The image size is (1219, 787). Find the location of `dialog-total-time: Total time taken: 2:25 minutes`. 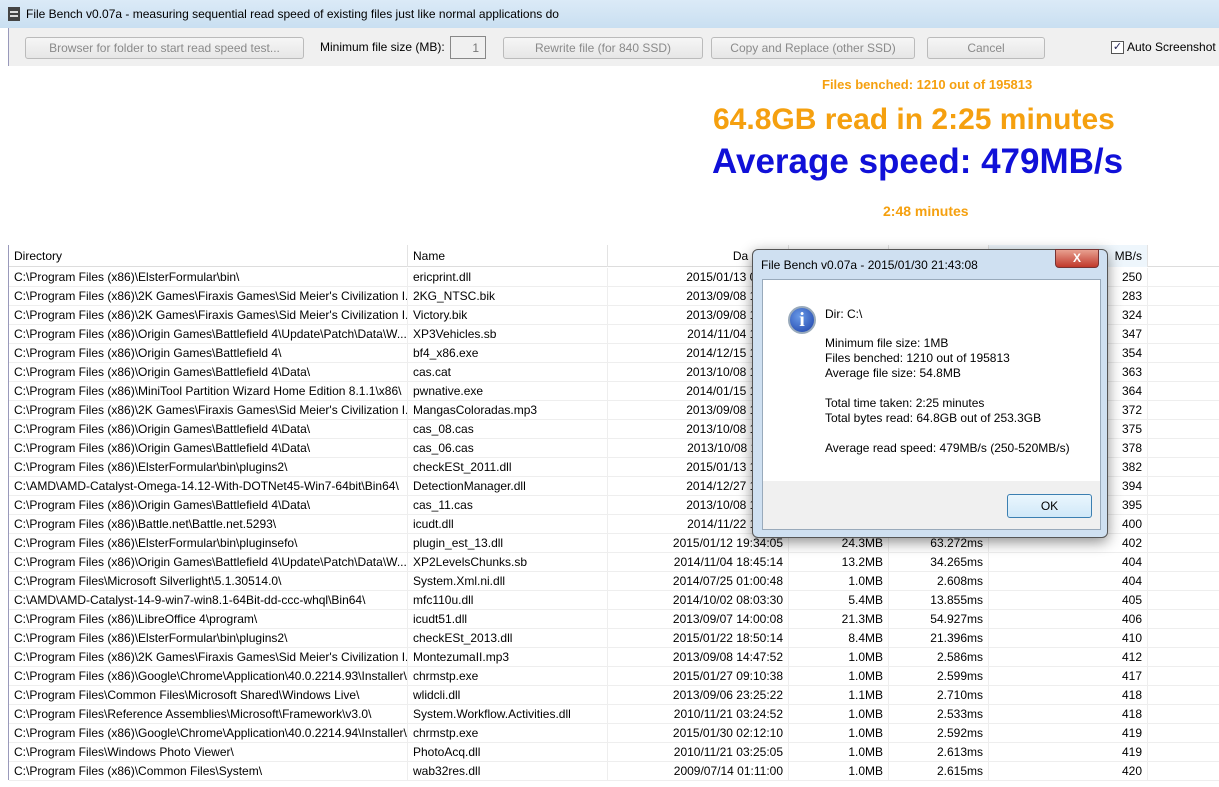

dialog-total-time: Total time taken: 2:25 minutes is located at coordinates (905, 403).